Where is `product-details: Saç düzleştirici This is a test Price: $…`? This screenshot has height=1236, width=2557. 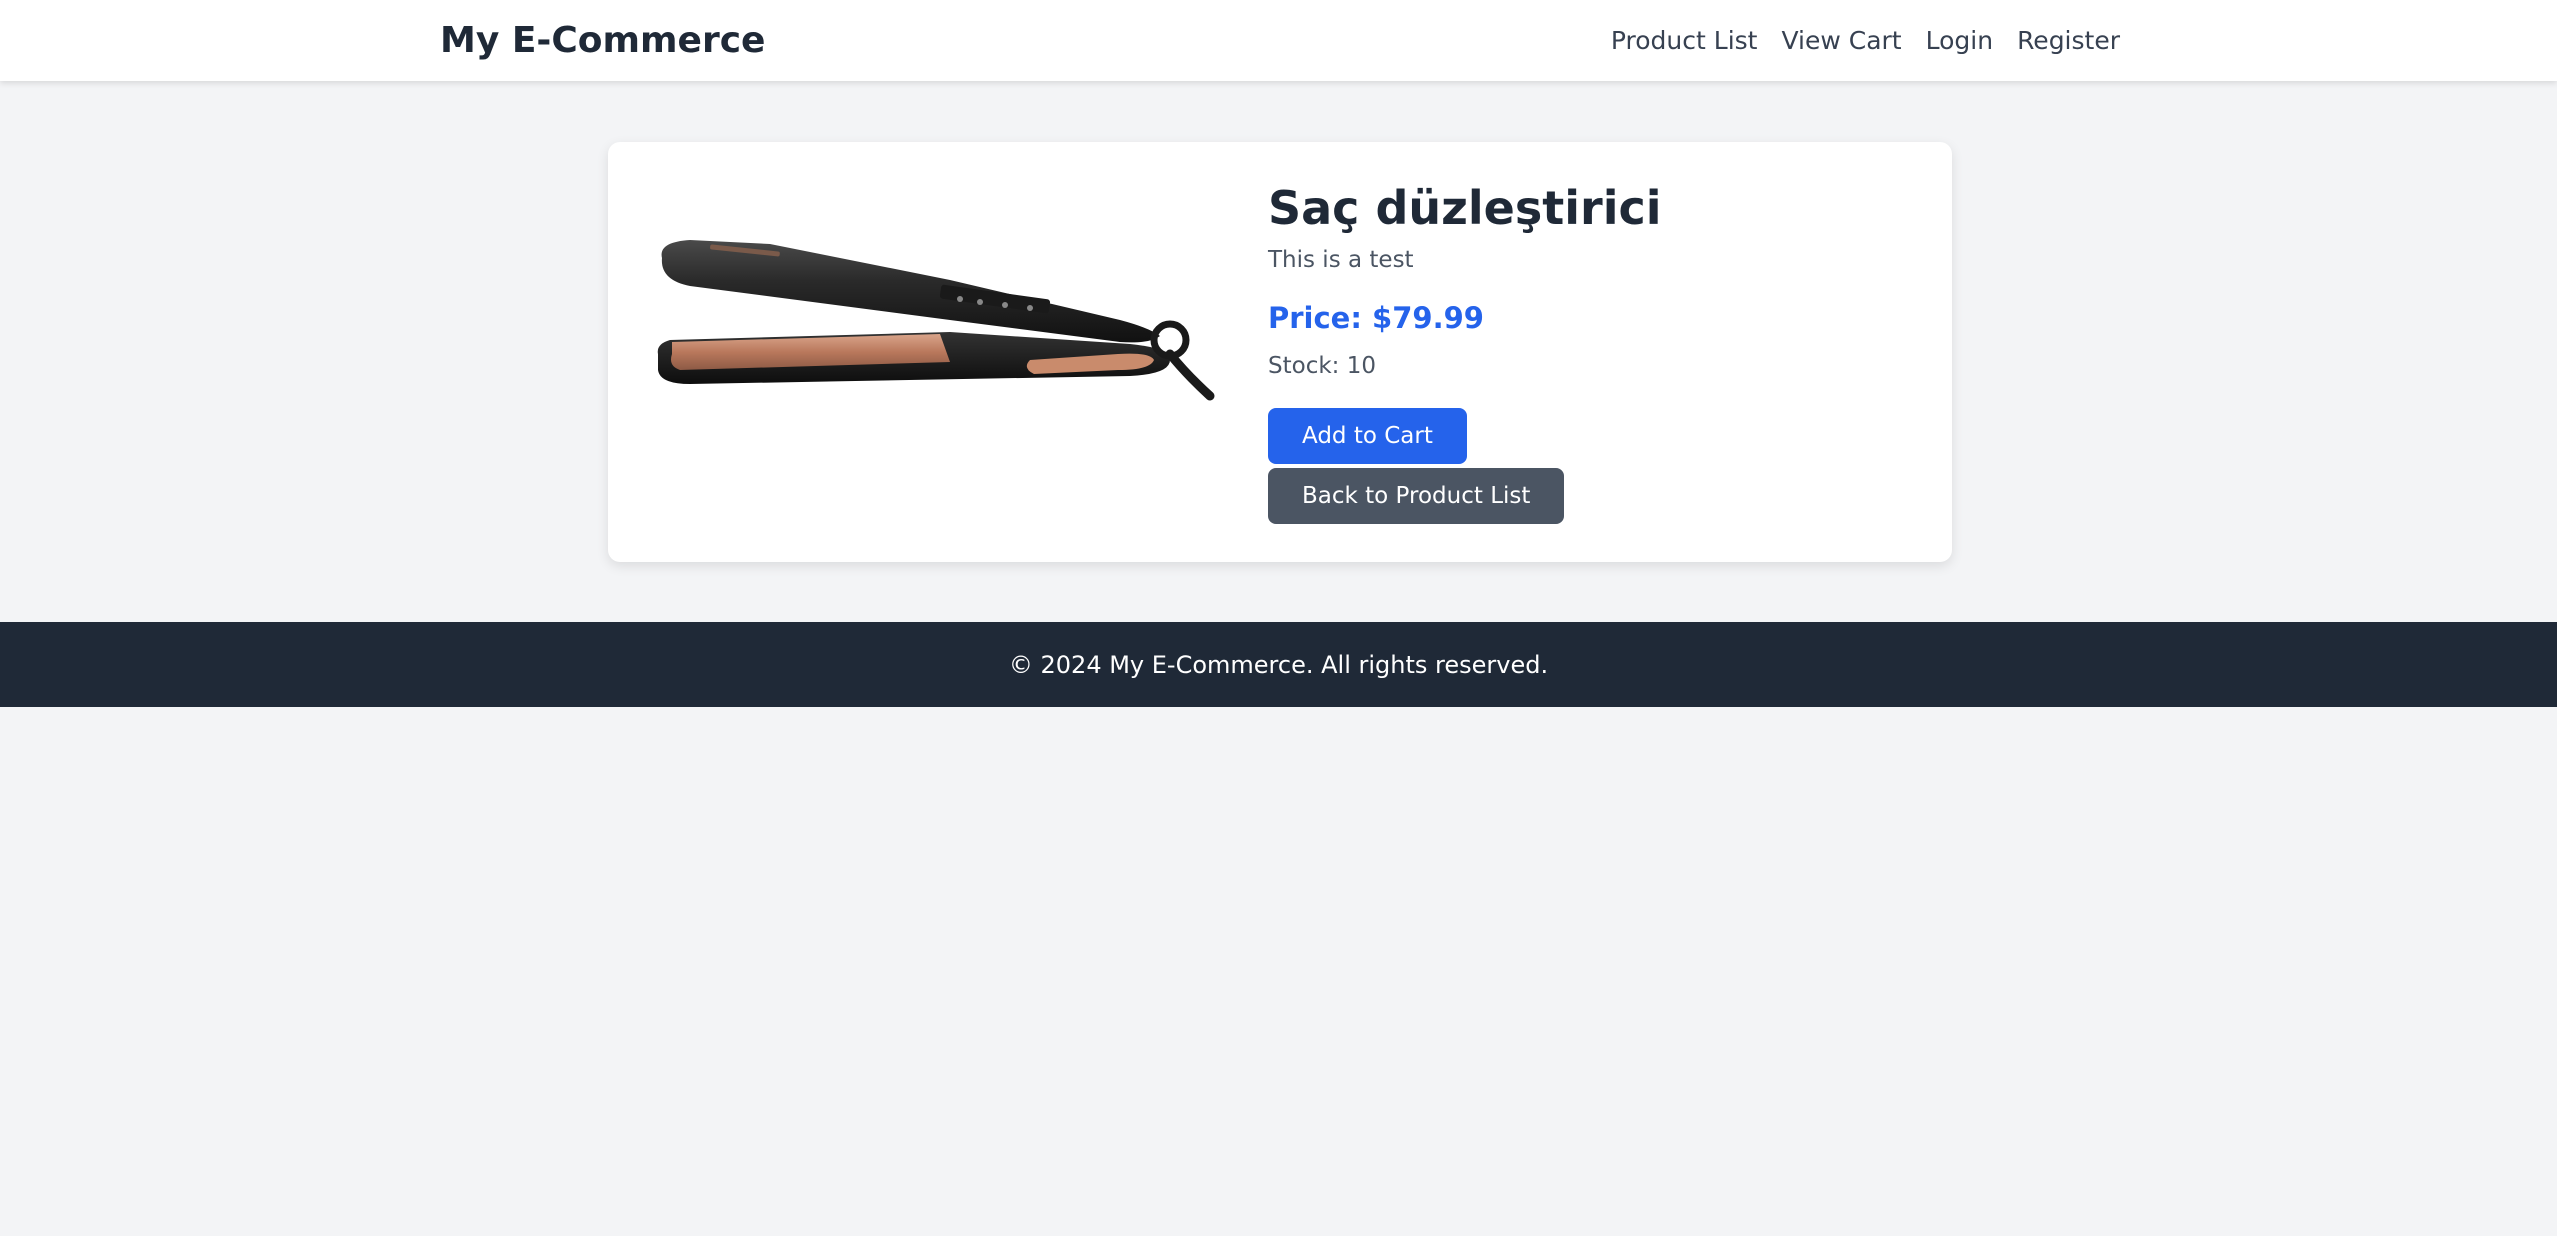 product-details: Saç düzleştirici This is a test Price: $… is located at coordinates (1588, 352).